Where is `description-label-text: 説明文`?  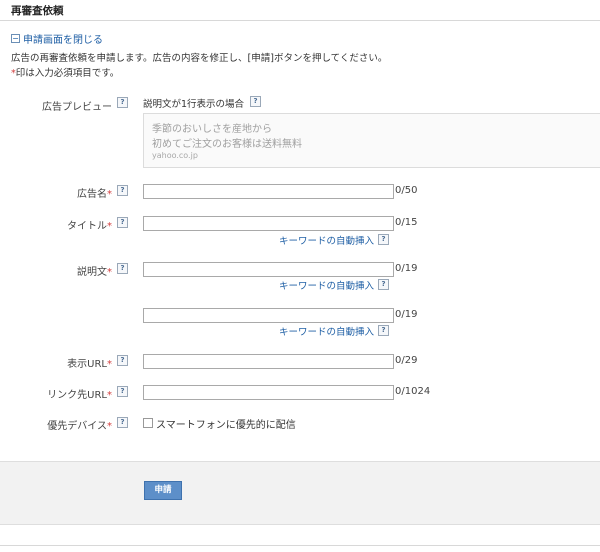
description-label-text: 説明文 is located at coordinates (92, 272).